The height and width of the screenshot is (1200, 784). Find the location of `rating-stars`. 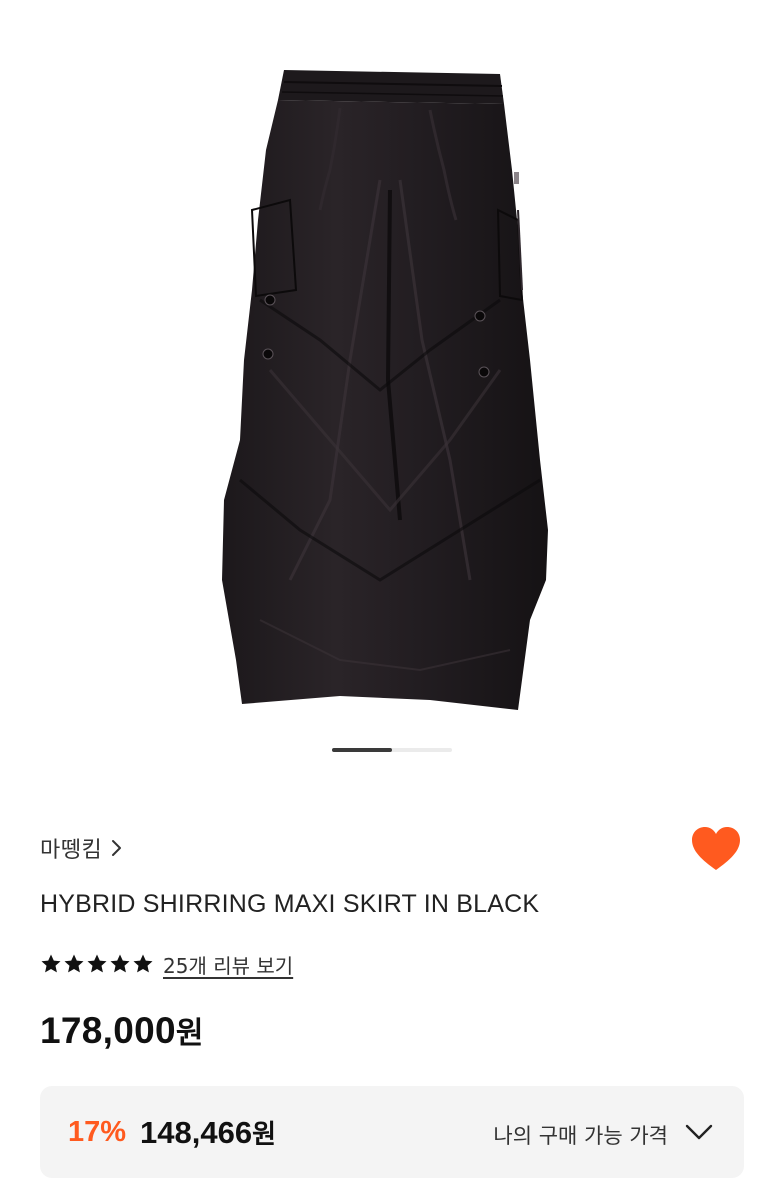

rating-stars is located at coordinates (97, 964).